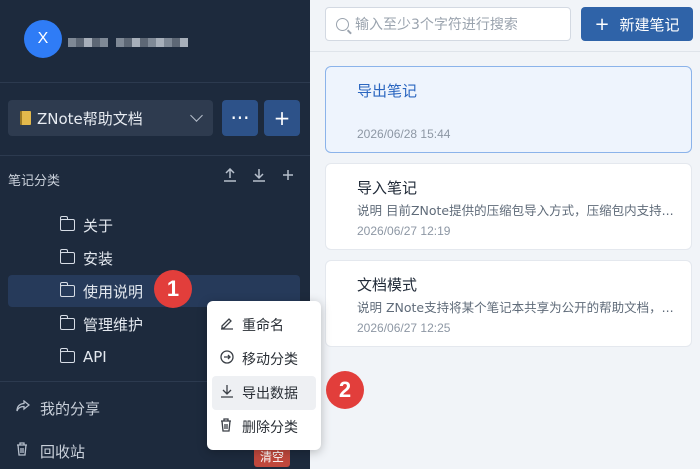  Describe the element at coordinates (282, 118) in the screenshot. I see `add-notebook-button: +` at that location.